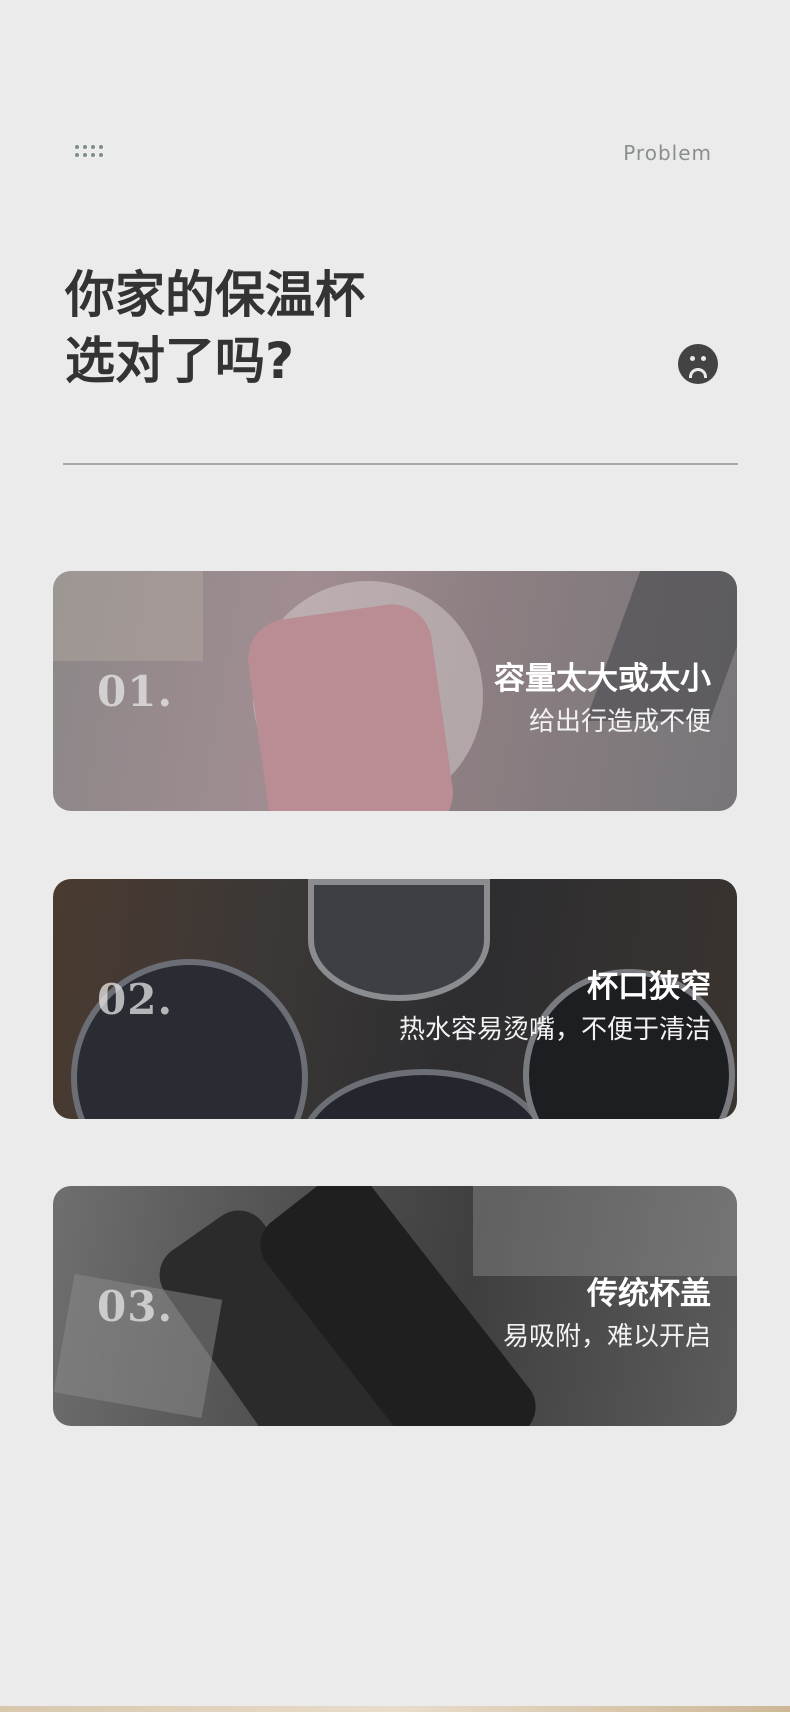 Image resolution: width=790 pixels, height=1712 pixels. What do you see at coordinates (619, 722) in the screenshot?
I see `card-subtitle: 给出行造成不便` at bounding box center [619, 722].